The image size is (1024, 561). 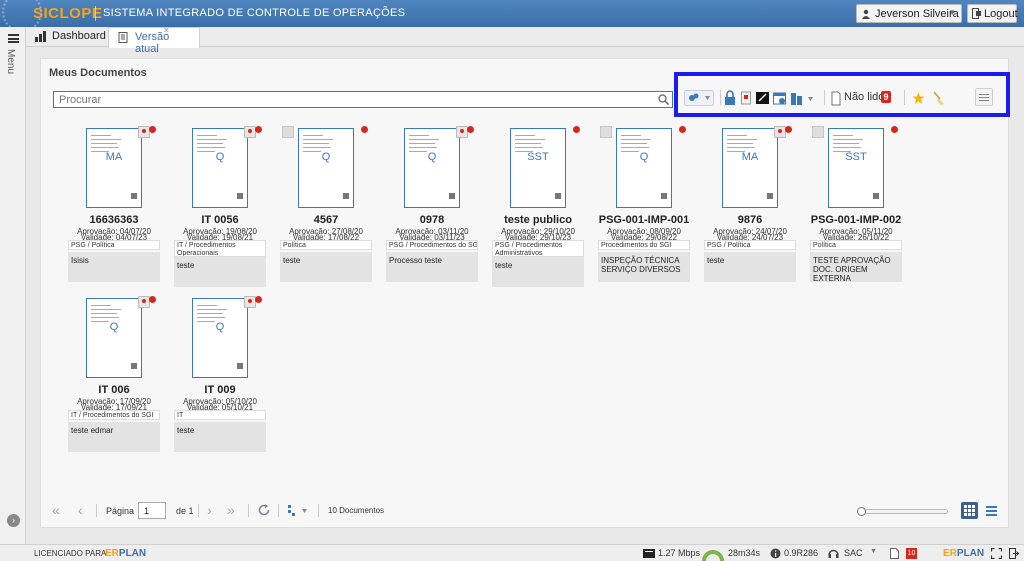 I want to click on user-name: Jeverson Silveira, so click(x=917, y=14).